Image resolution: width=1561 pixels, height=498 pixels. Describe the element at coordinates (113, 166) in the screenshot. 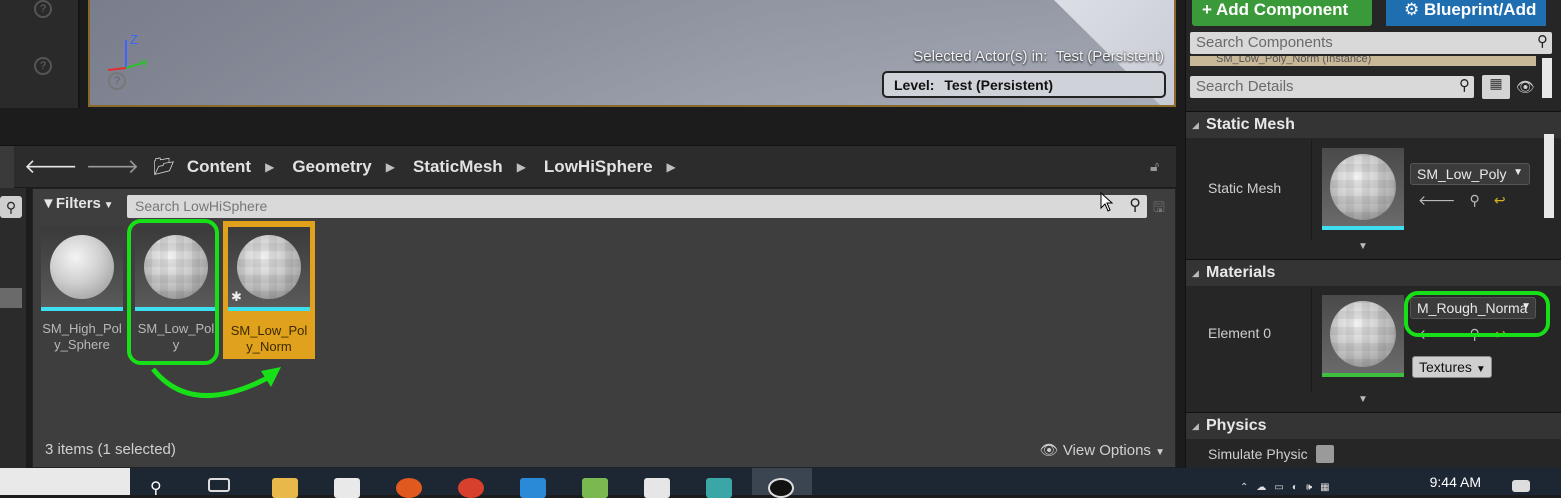

I see `forward-arrow-icon: 🡒` at that location.